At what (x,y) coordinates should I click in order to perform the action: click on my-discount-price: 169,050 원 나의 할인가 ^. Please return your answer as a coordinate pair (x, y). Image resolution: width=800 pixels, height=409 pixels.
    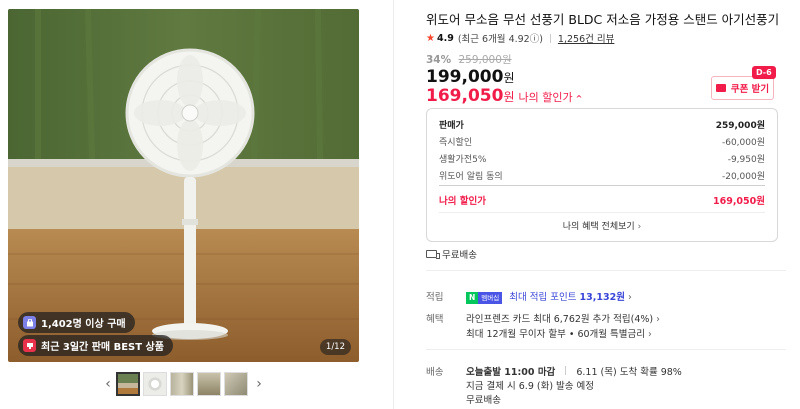
    Looking at the image, I should click on (504, 96).